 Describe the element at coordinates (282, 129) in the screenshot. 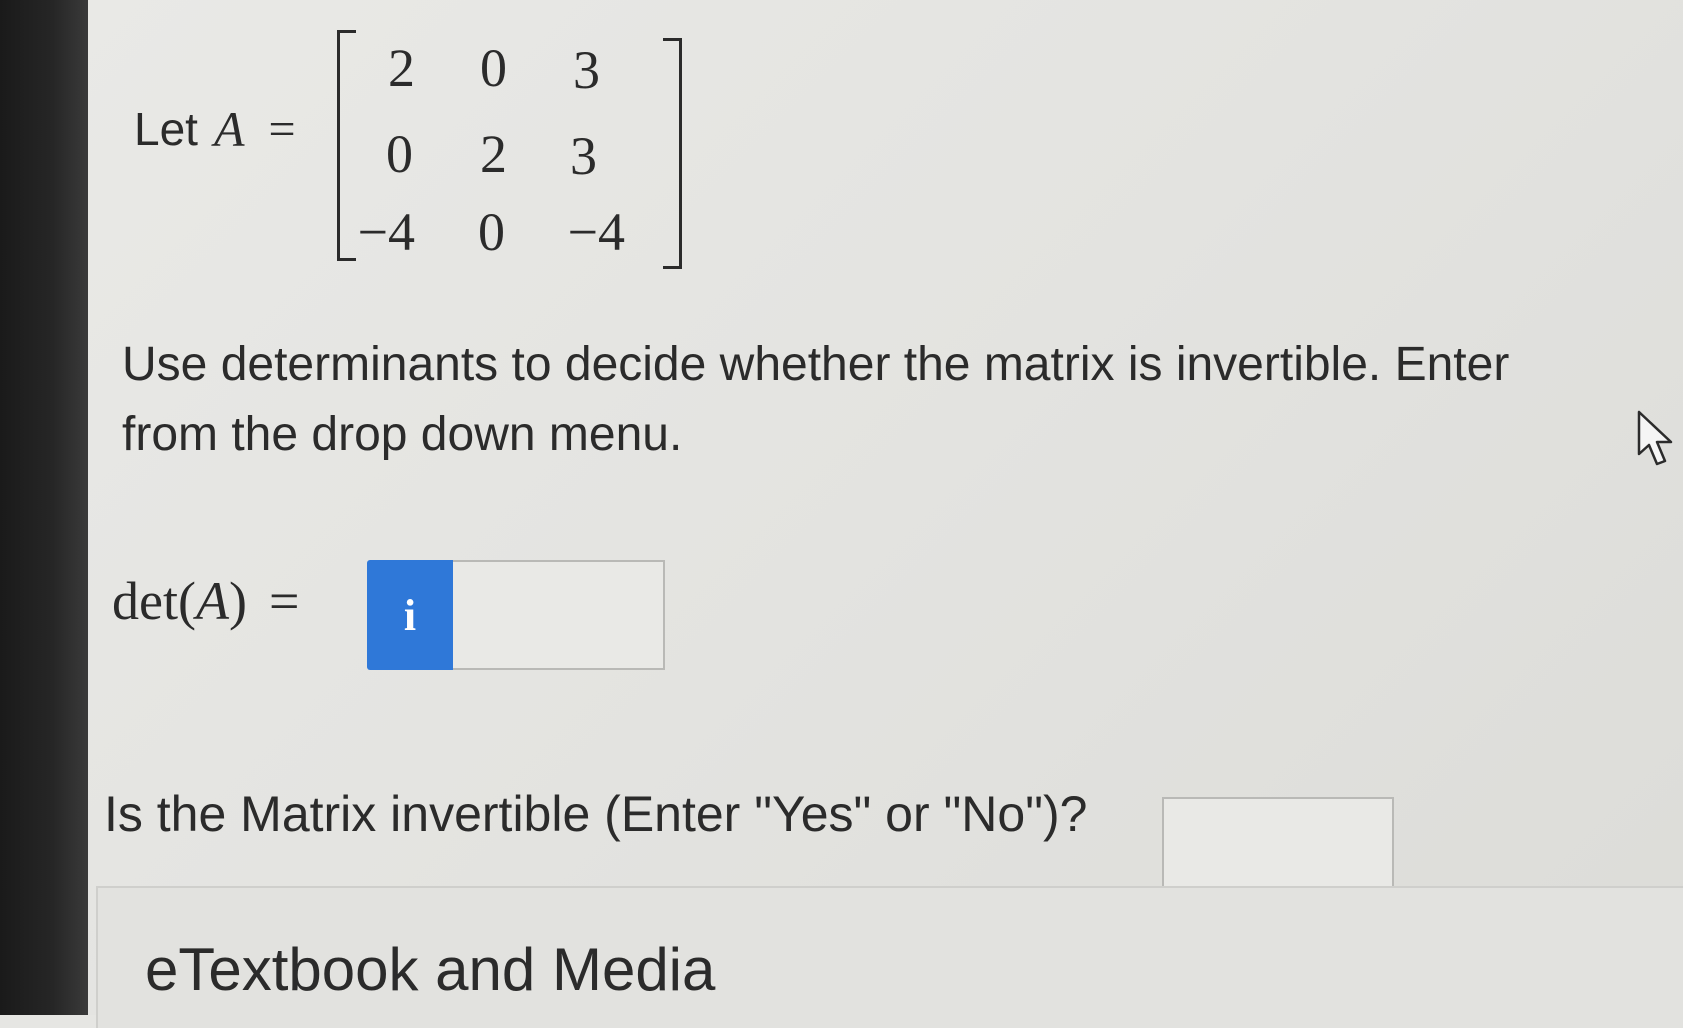

I see `equals-sign: =` at that location.